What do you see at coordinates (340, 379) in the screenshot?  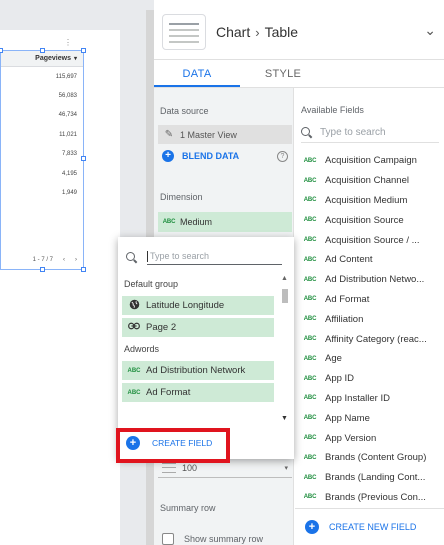 I see `field-label: App ID` at bounding box center [340, 379].